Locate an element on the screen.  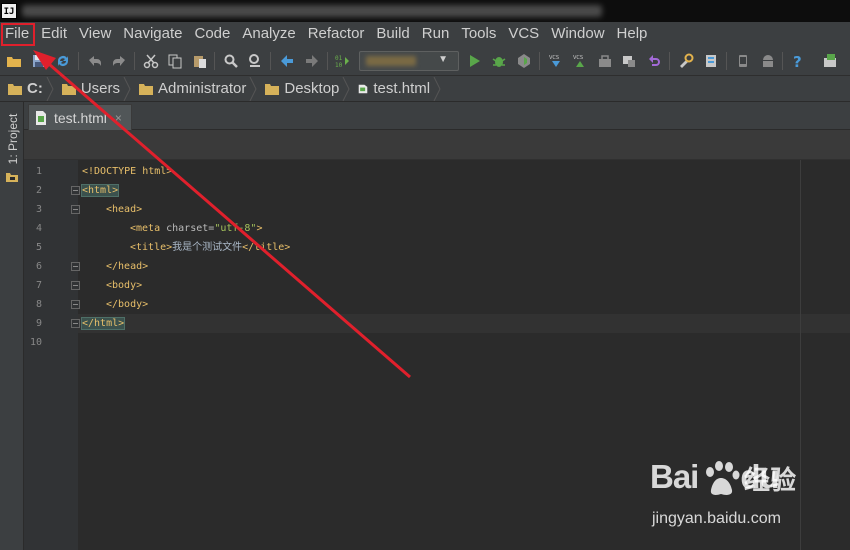
menu-navigate: Navigate is located at coordinates (152, 34).